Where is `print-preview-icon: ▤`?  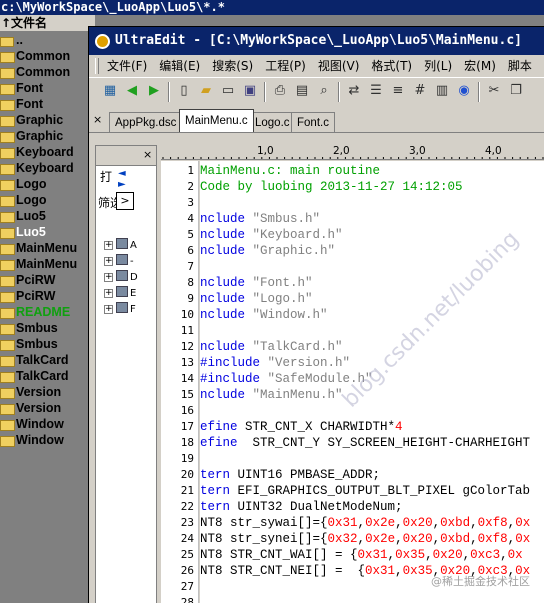
print-preview-icon: ▤ is located at coordinates (302, 91).